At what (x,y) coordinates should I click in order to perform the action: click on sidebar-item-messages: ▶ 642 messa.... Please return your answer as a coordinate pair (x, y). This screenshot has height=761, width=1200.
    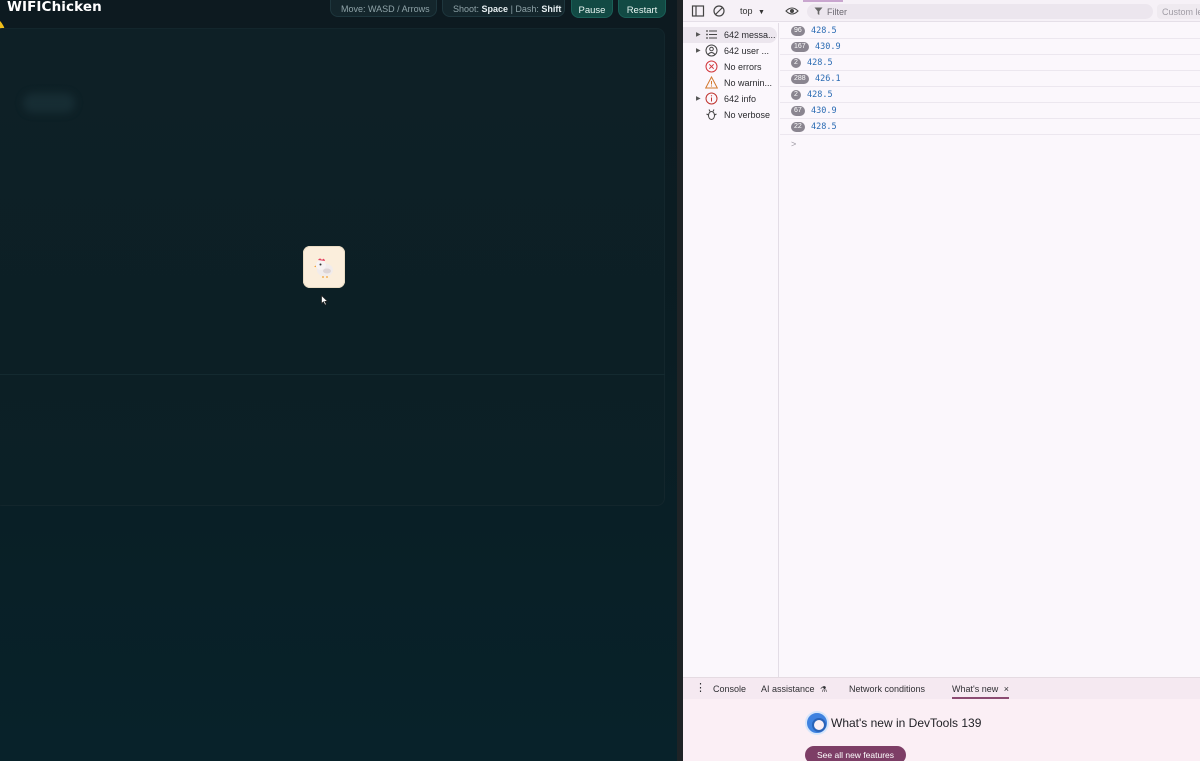
    Looking at the image, I should click on (730, 35).